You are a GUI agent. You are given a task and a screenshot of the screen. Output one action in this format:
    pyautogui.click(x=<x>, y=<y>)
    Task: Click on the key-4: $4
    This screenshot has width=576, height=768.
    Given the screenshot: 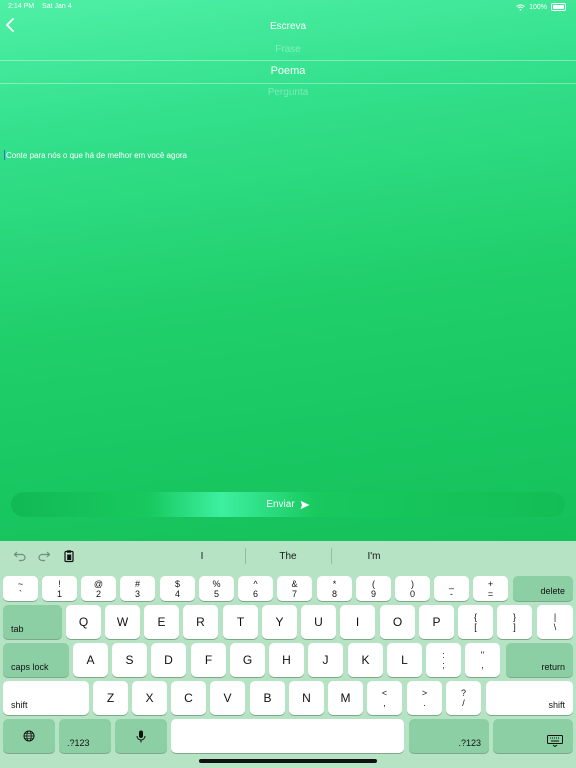 What is the action you would take?
    pyautogui.click(x=177, y=588)
    